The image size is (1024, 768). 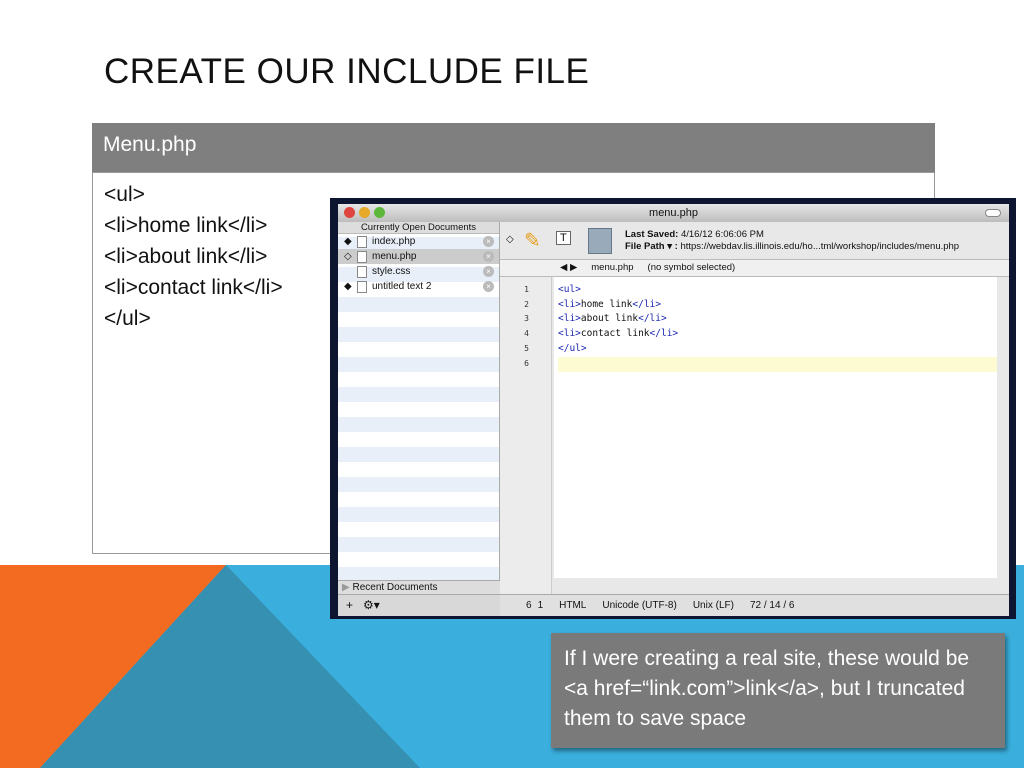 I want to click on disclosure-icon: ▶, so click(x=347, y=587).